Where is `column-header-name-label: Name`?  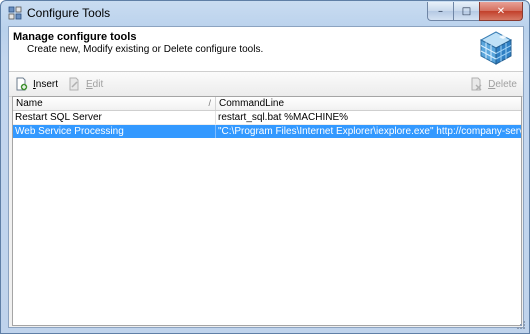 column-header-name-label: Name is located at coordinates (29, 103).